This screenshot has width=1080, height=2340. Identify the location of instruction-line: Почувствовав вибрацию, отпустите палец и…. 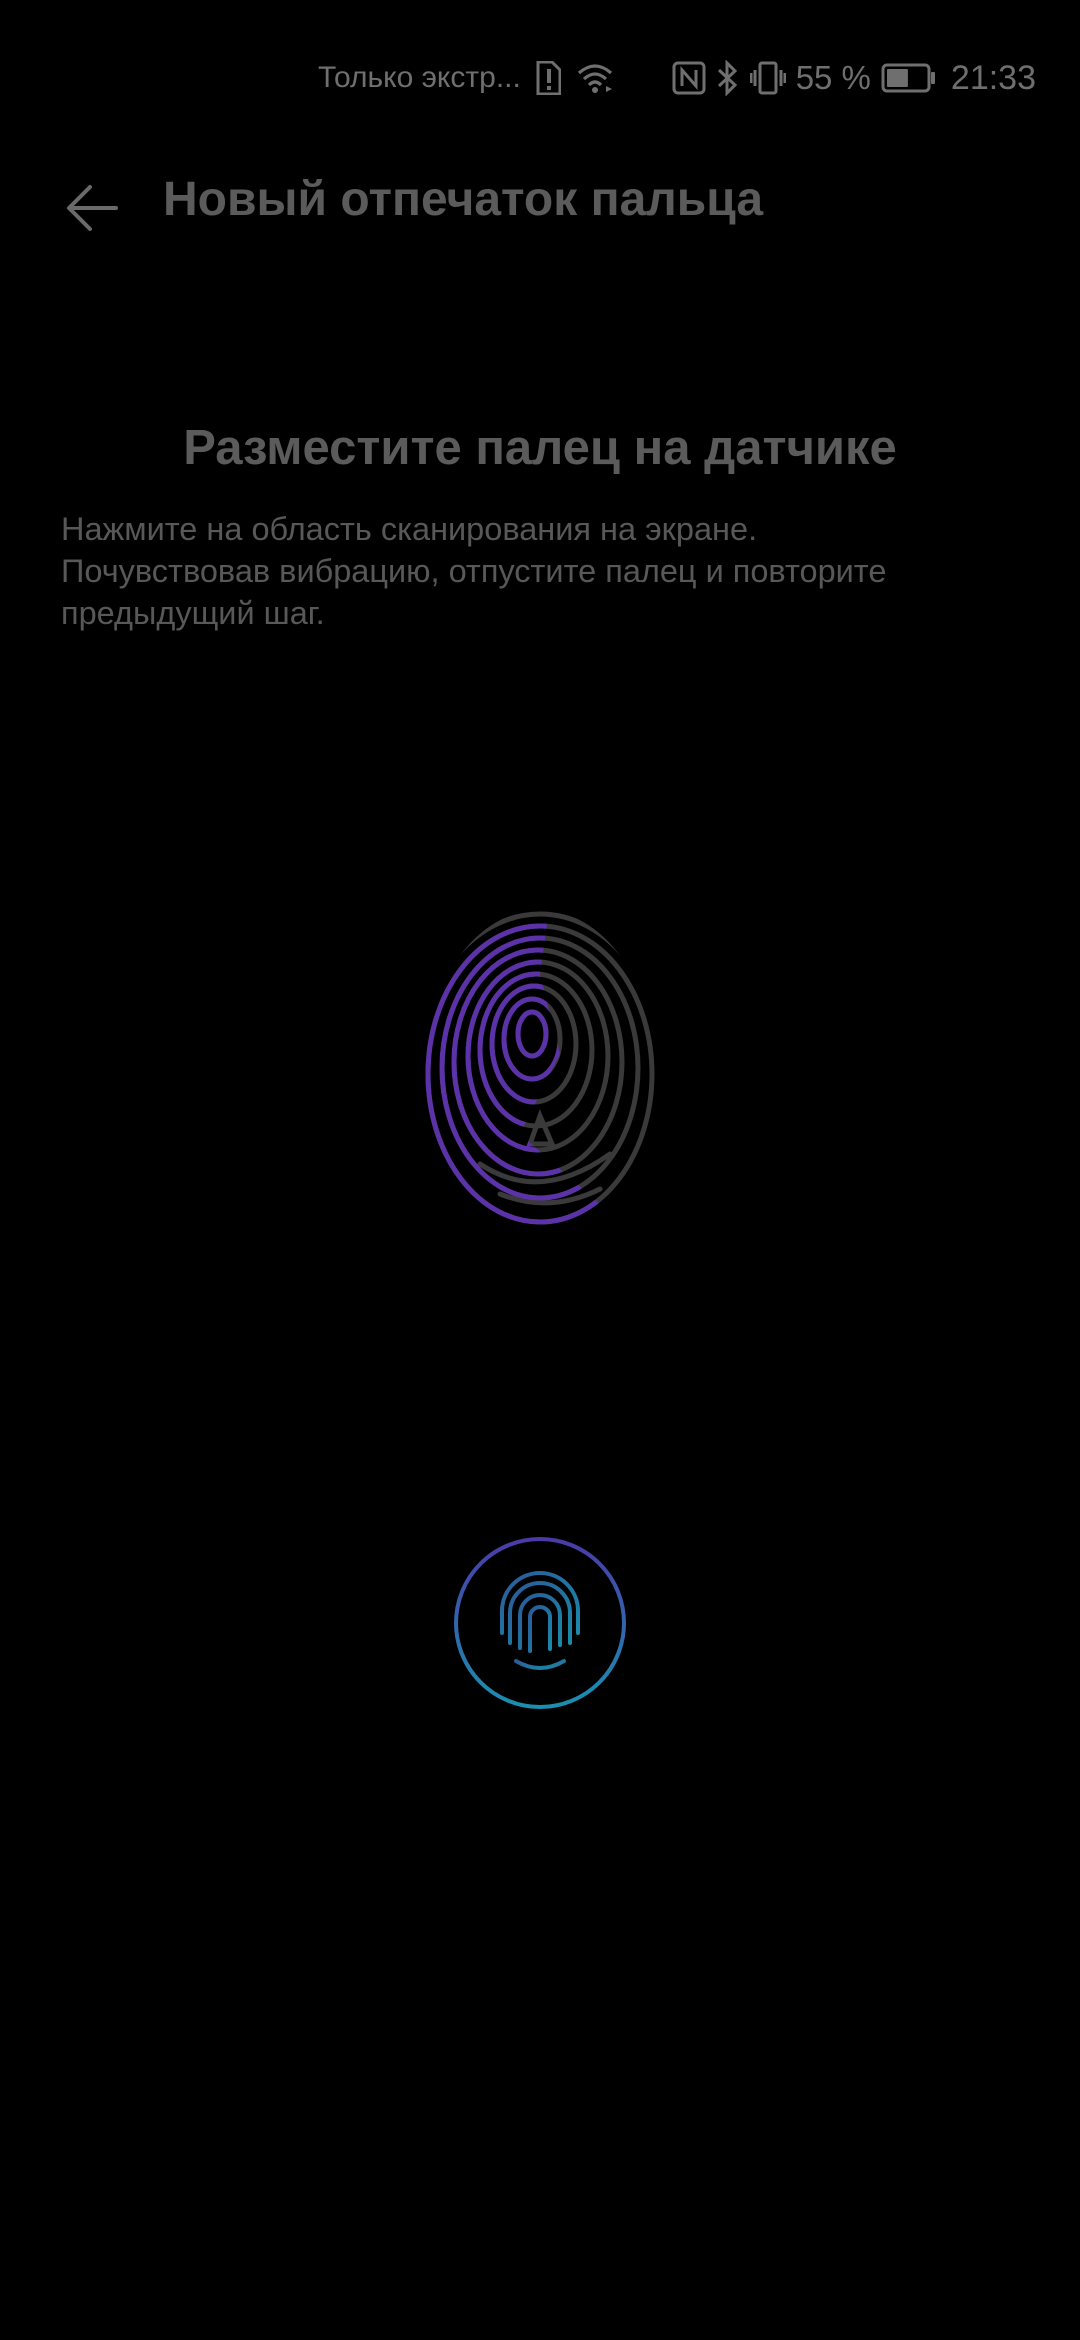
(474, 571).